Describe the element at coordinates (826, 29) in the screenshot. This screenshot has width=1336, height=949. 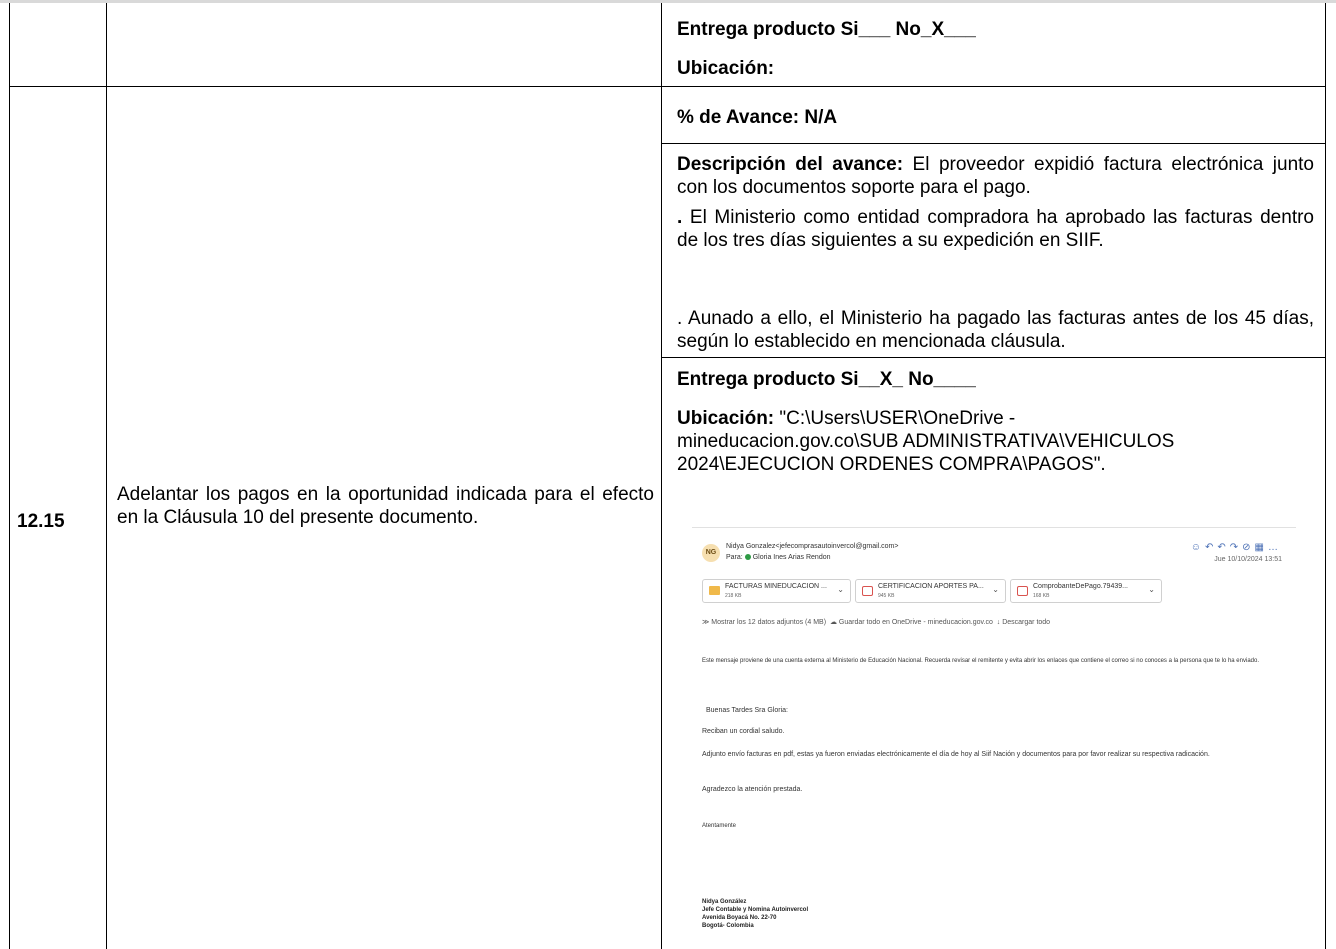
I see `entrega-producto-top: Entrega producto Si___ No_X___` at that location.